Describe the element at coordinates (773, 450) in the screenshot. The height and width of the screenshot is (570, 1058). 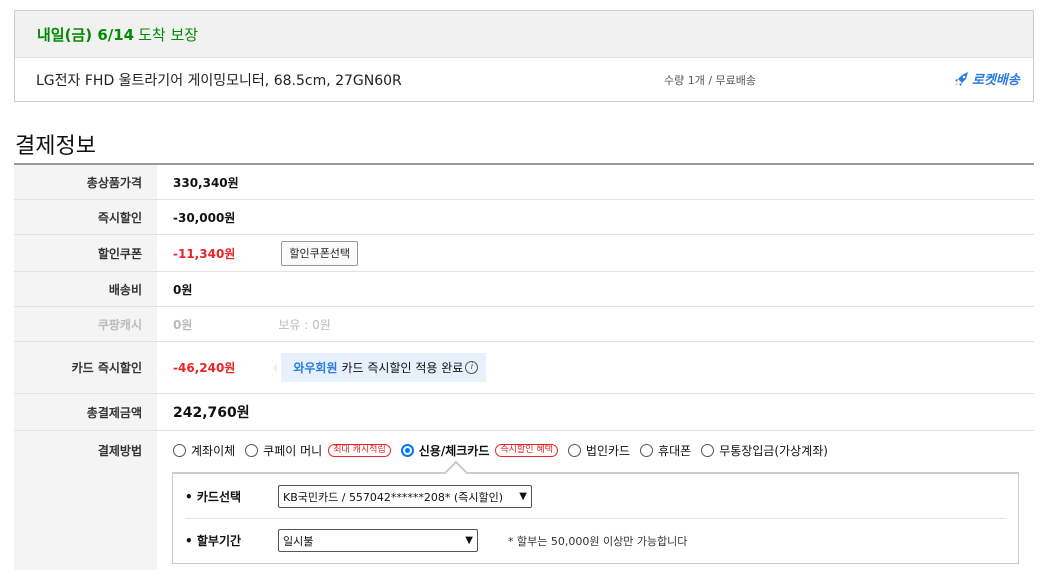
I see `method-label: 무통장입금(가상계좌)` at that location.